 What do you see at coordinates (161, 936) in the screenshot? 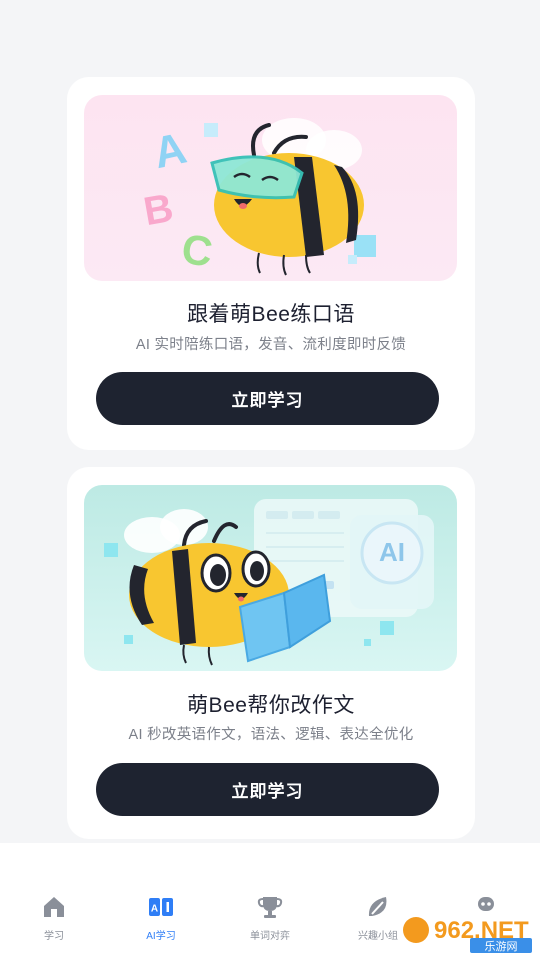
I see `tab-label: AI学习` at bounding box center [161, 936].